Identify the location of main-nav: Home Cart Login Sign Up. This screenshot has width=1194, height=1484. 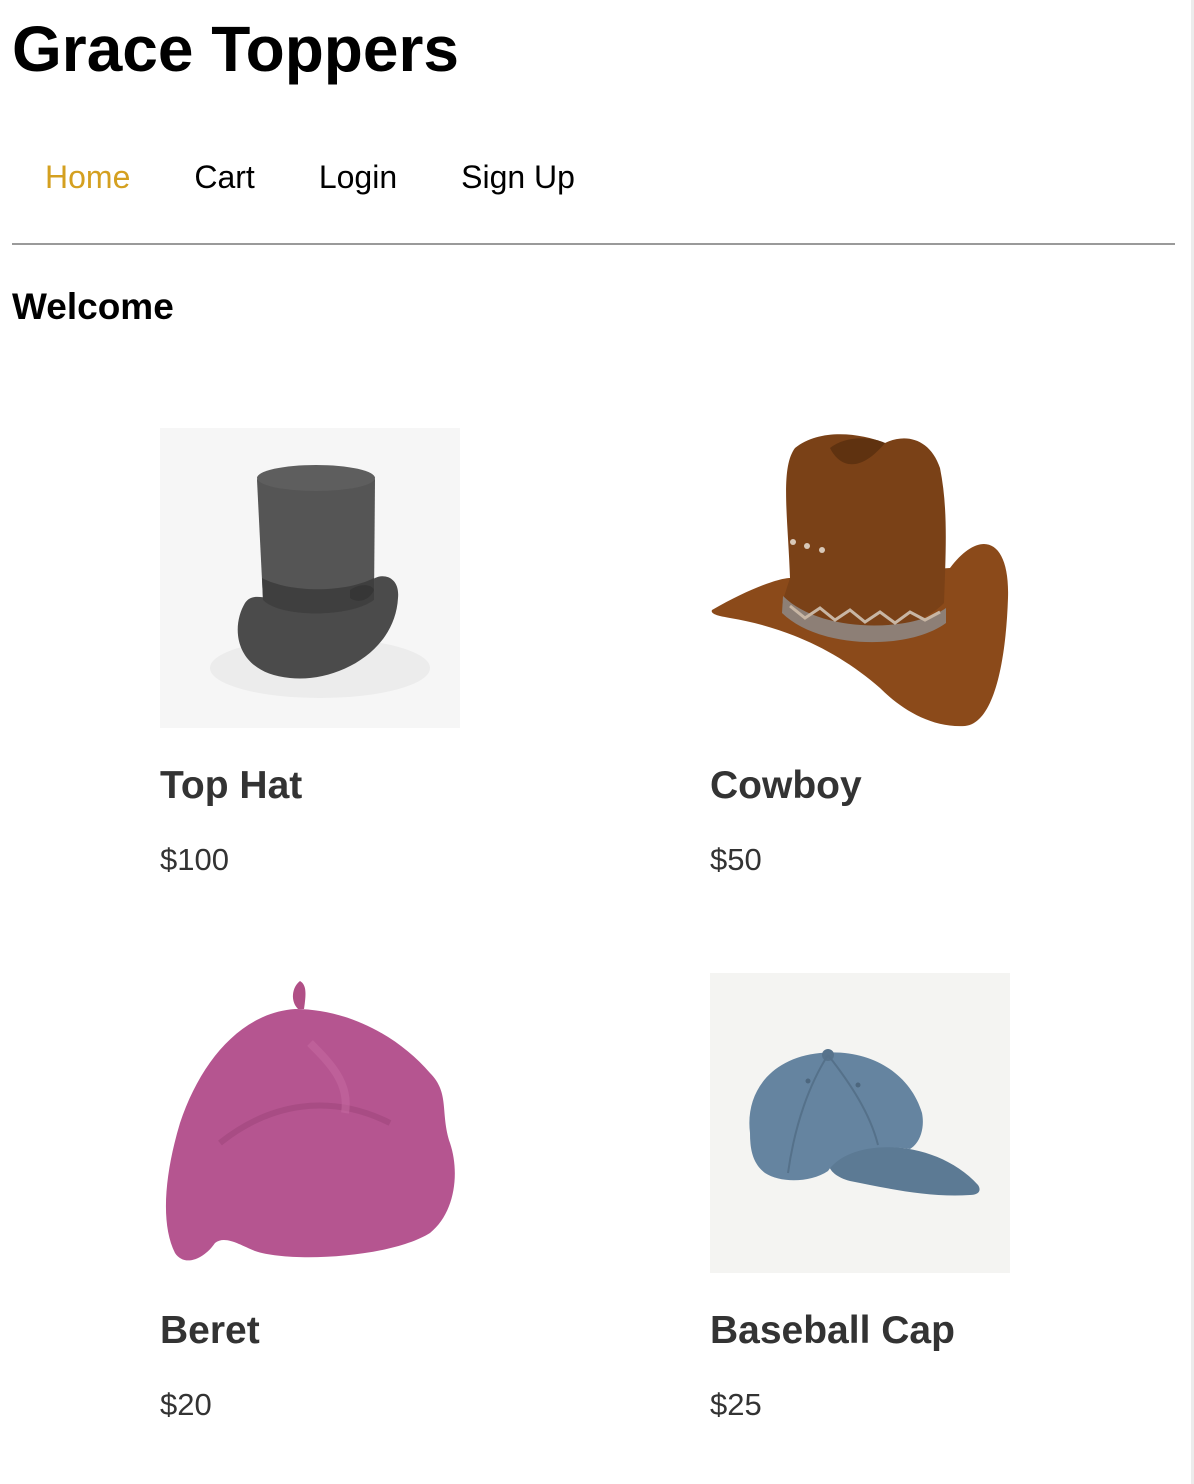
(342, 177).